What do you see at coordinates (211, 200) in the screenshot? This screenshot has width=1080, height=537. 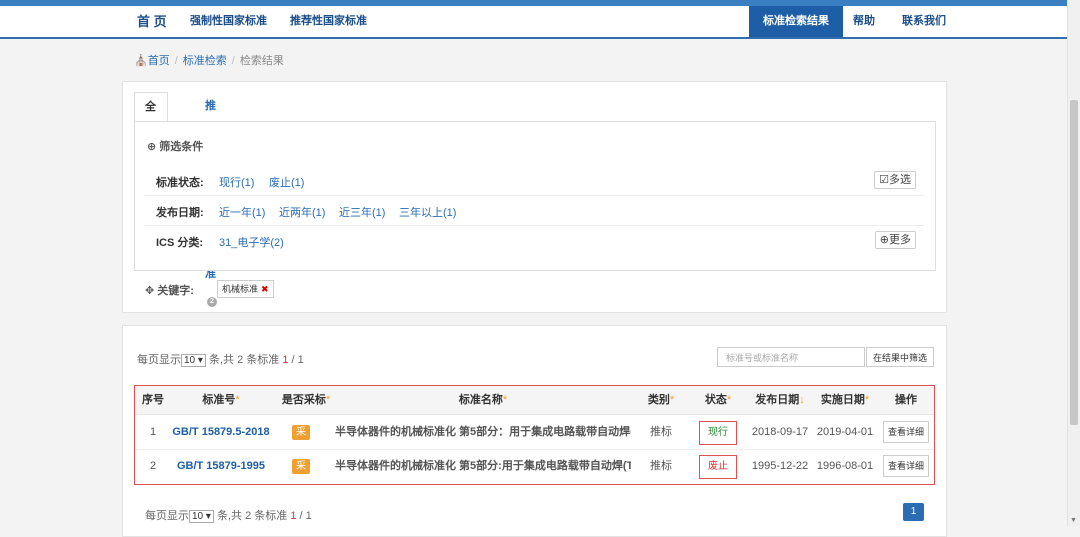 I see `tab-recommended: 推荐性国家标准2` at bounding box center [211, 200].